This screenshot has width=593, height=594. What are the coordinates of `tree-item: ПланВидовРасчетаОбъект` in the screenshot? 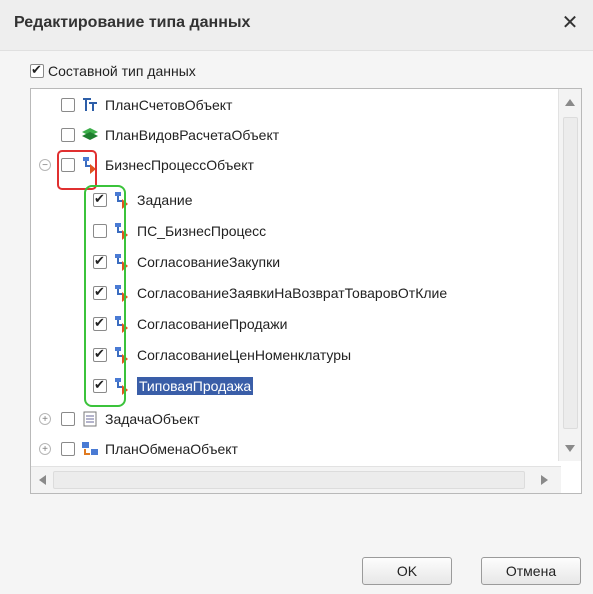 It's located at (170, 135).